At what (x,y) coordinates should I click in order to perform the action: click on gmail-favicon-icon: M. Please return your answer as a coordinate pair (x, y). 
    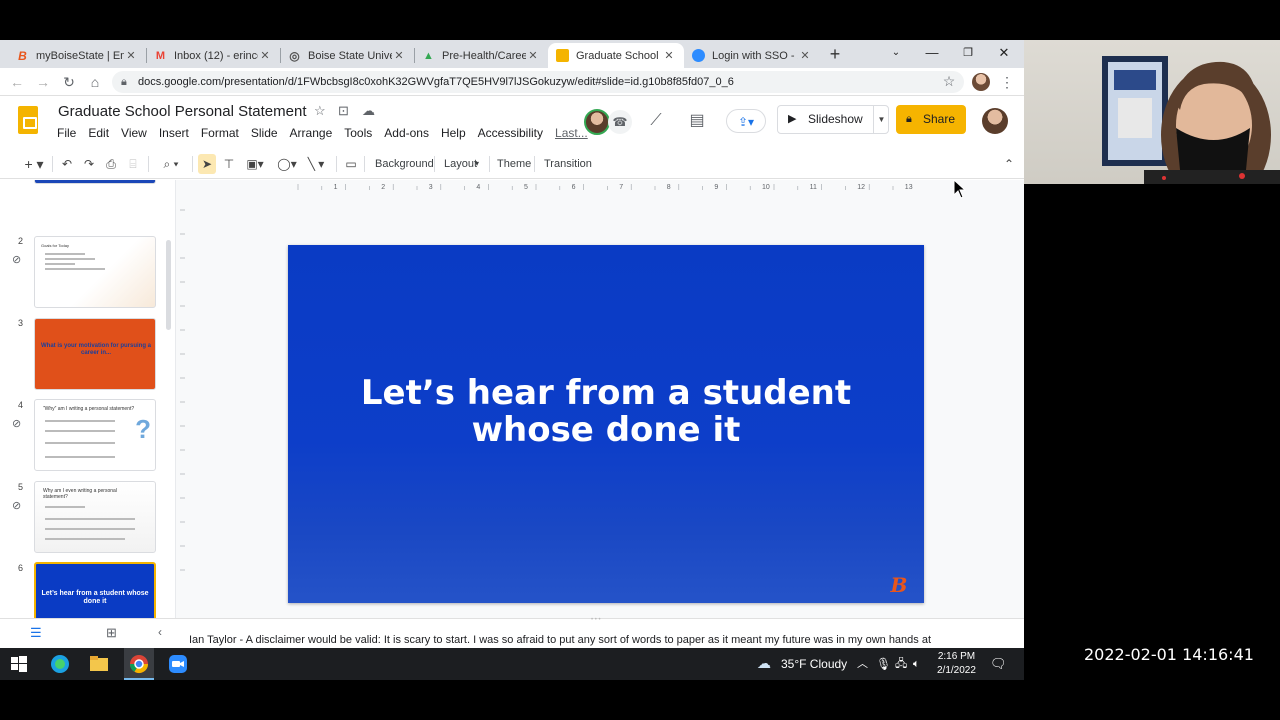
    Looking at the image, I should click on (160, 55).